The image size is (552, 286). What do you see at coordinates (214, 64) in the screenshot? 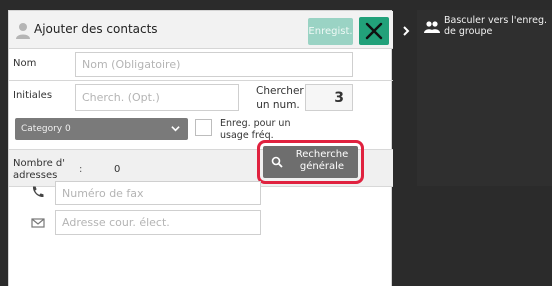
I see `name-input: Nom (Obligatoire)` at bounding box center [214, 64].